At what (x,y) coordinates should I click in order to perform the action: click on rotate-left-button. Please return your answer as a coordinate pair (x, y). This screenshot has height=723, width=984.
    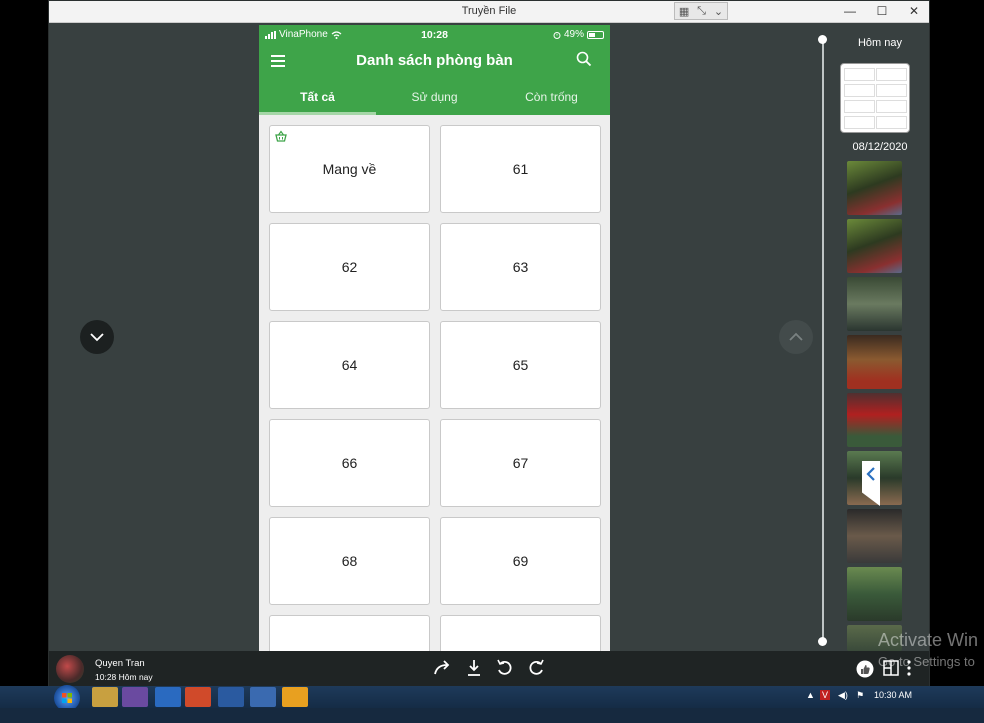
    Looking at the image, I should click on (506, 669).